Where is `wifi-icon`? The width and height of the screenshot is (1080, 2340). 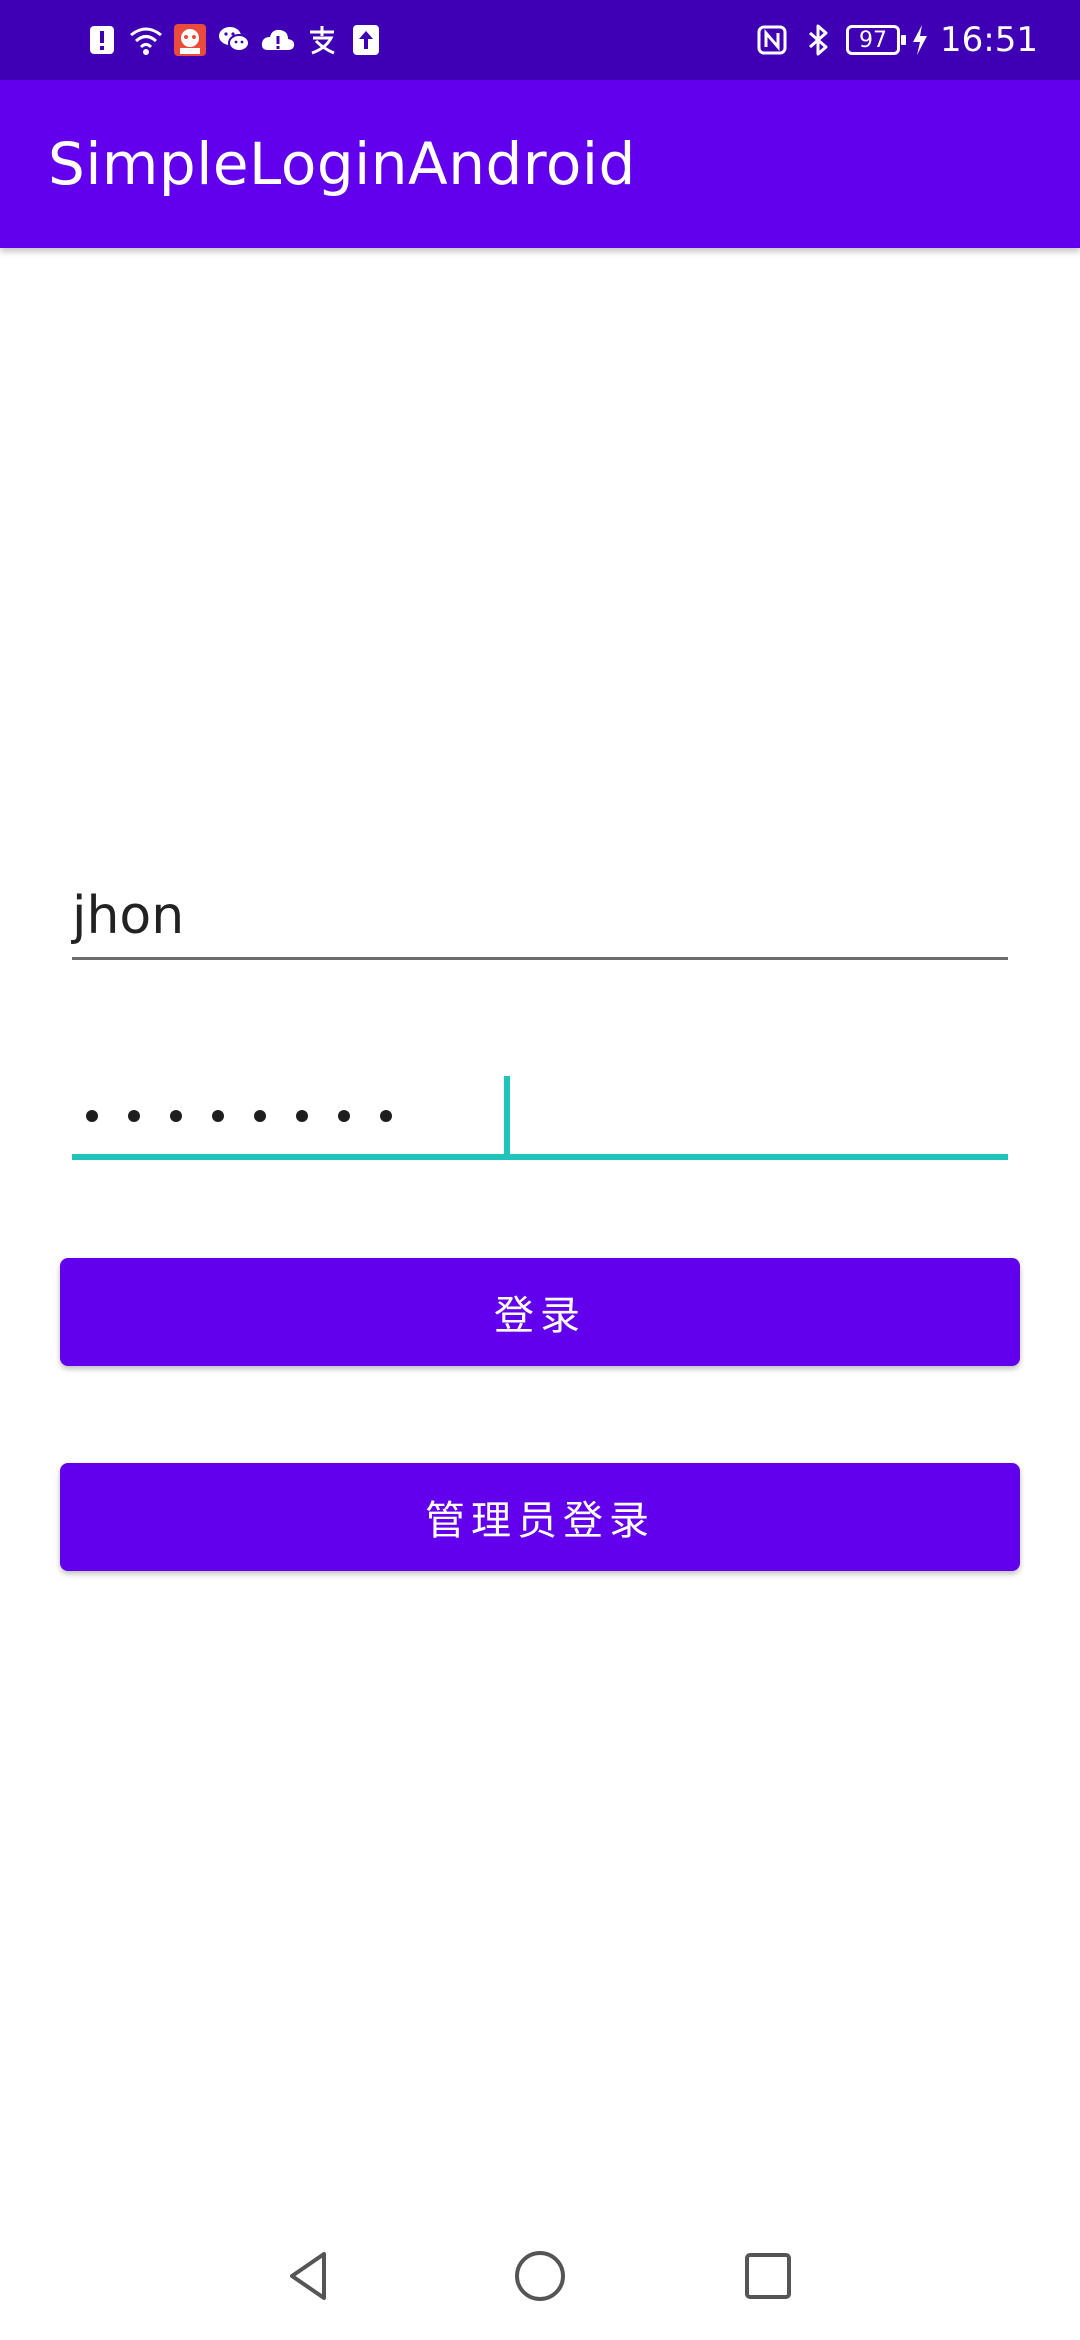
wifi-icon is located at coordinates (146, 40).